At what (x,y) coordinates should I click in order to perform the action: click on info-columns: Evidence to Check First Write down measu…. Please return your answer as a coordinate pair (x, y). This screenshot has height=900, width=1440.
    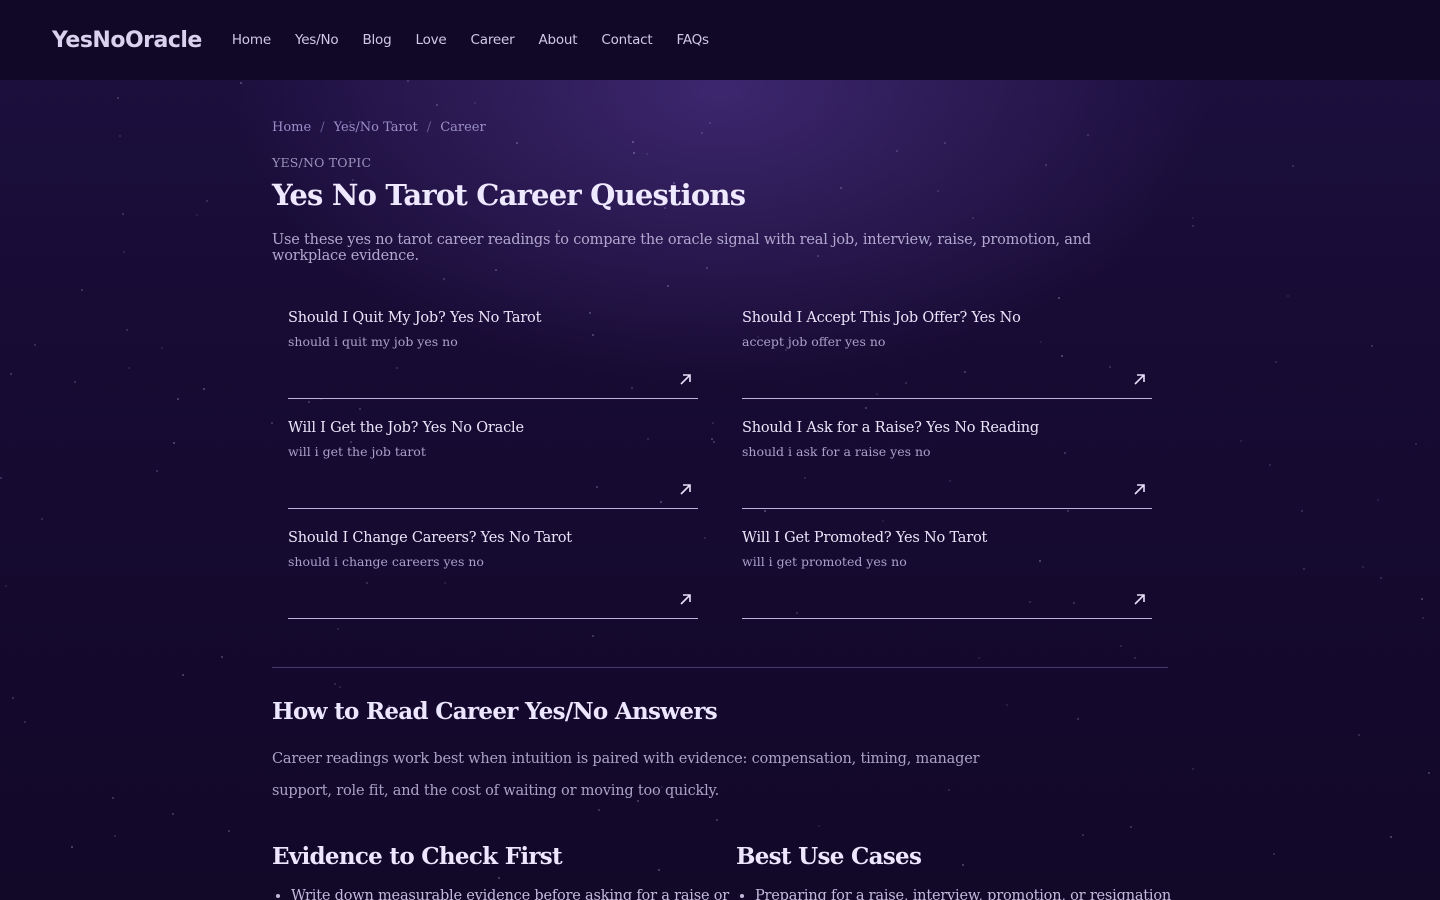
    Looking at the image, I should click on (721, 871).